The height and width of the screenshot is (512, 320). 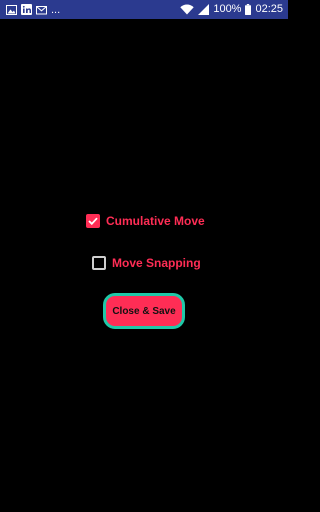 I want to click on checkmark-icon, so click(x=93, y=221).